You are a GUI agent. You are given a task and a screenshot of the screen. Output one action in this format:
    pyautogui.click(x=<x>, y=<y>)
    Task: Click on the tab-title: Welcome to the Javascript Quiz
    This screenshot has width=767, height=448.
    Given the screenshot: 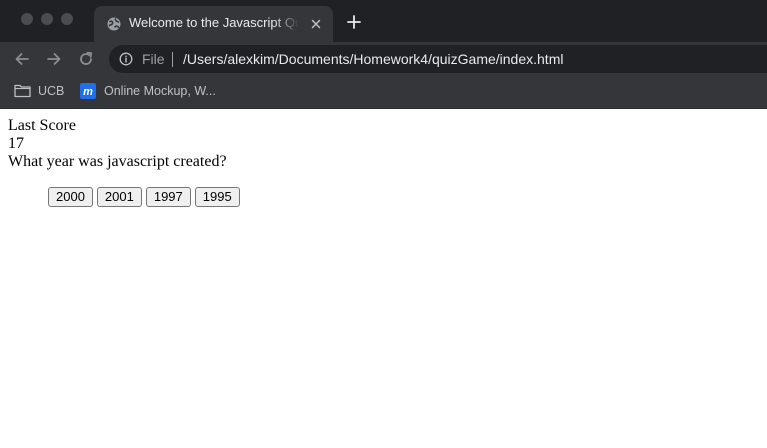 What is the action you would take?
    pyautogui.click(x=214, y=22)
    